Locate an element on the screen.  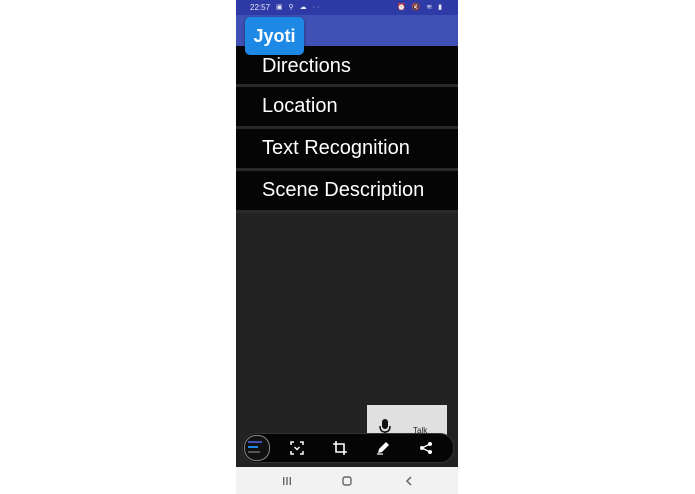
home-icon is located at coordinates (347, 481).